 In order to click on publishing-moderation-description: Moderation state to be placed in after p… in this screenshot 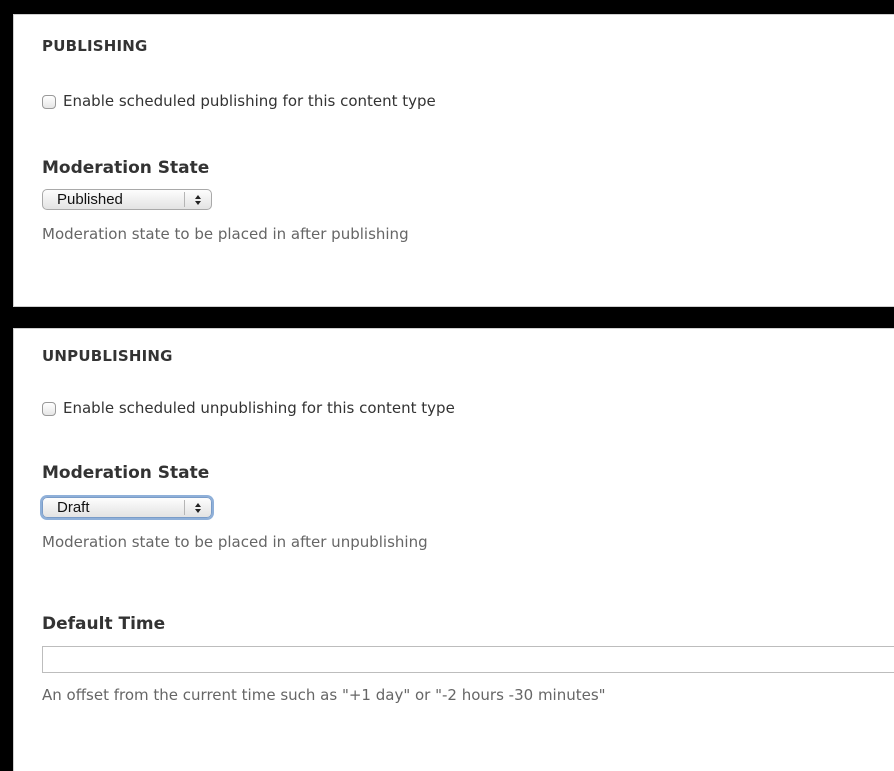, I will do `click(225, 234)`.